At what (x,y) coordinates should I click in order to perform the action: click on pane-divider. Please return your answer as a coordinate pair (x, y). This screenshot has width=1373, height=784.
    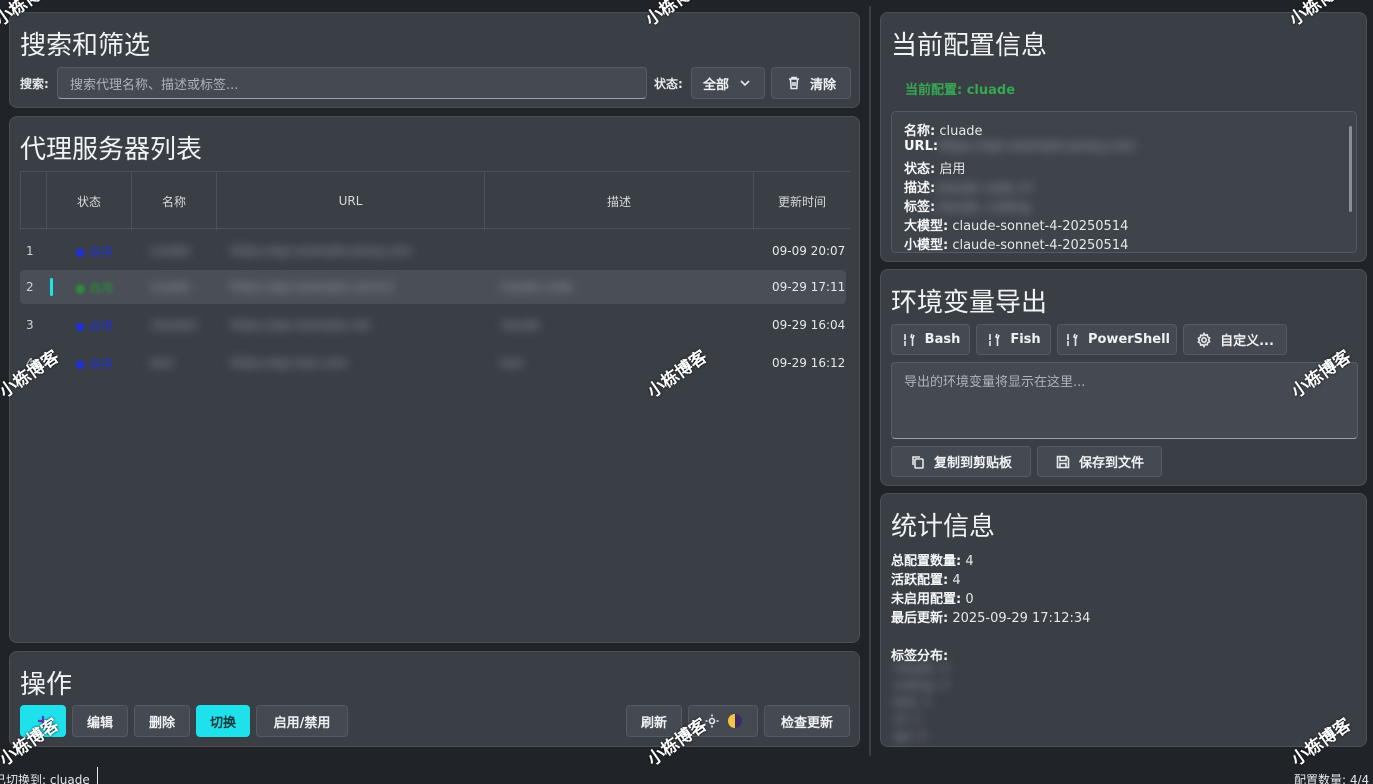
    Looking at the image, I should click on (870, 381).